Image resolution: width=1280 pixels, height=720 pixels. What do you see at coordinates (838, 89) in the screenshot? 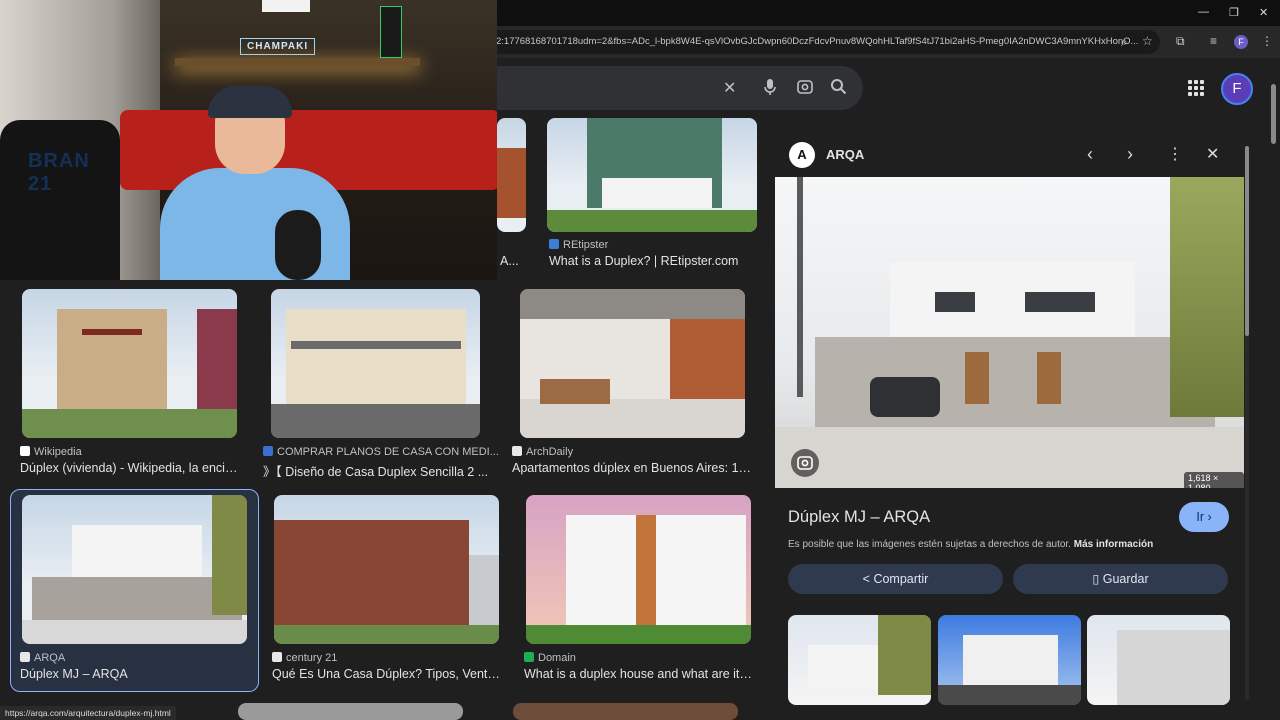
I see `search-icon` at bounding box center [838, 89].